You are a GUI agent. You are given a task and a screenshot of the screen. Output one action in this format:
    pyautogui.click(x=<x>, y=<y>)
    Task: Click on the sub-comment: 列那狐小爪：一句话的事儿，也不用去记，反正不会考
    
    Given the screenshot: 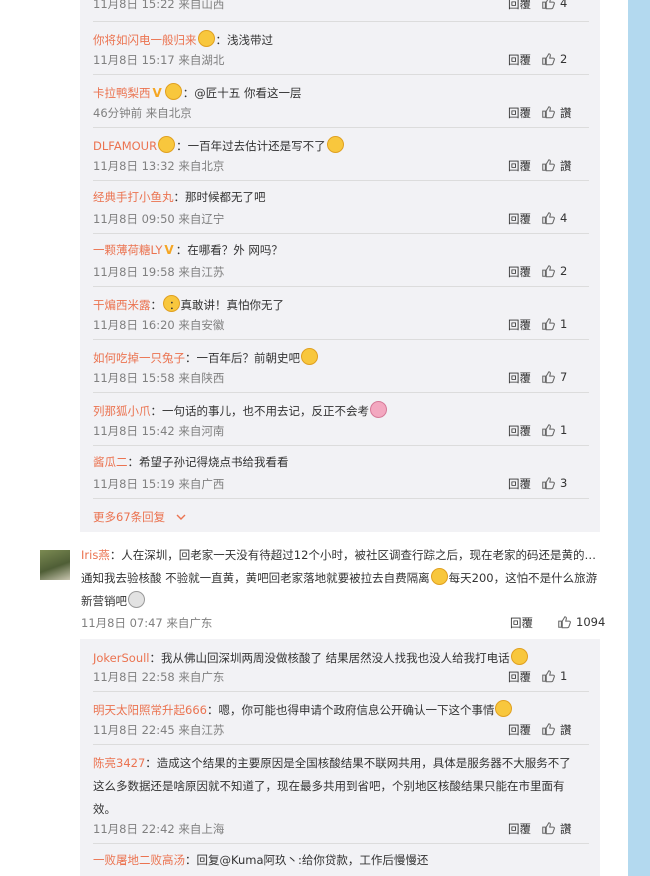 What is the action you would take?
    pyautogui.click(x=343, y=410)
    